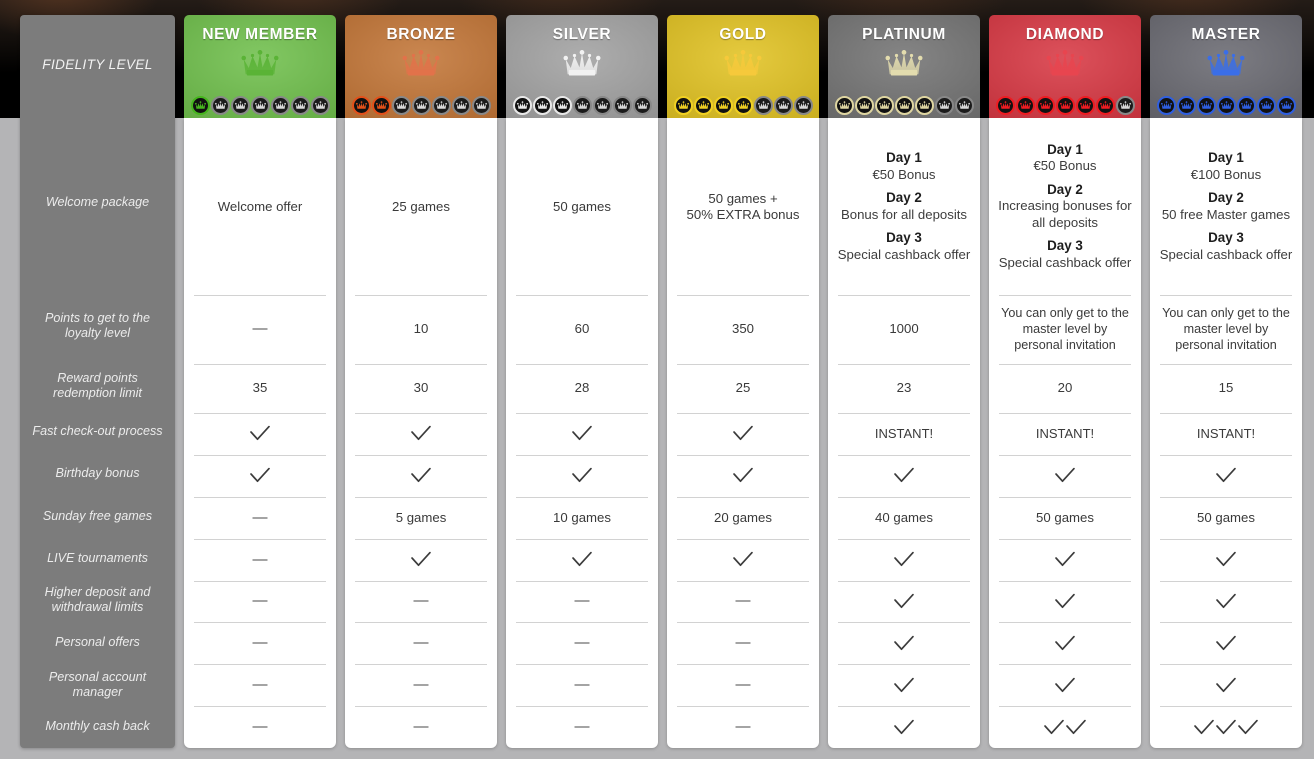 The height and width of the screenshot is (759, 1314). I want to click on cell-bronze-account-manager: —, so click(421, 685).